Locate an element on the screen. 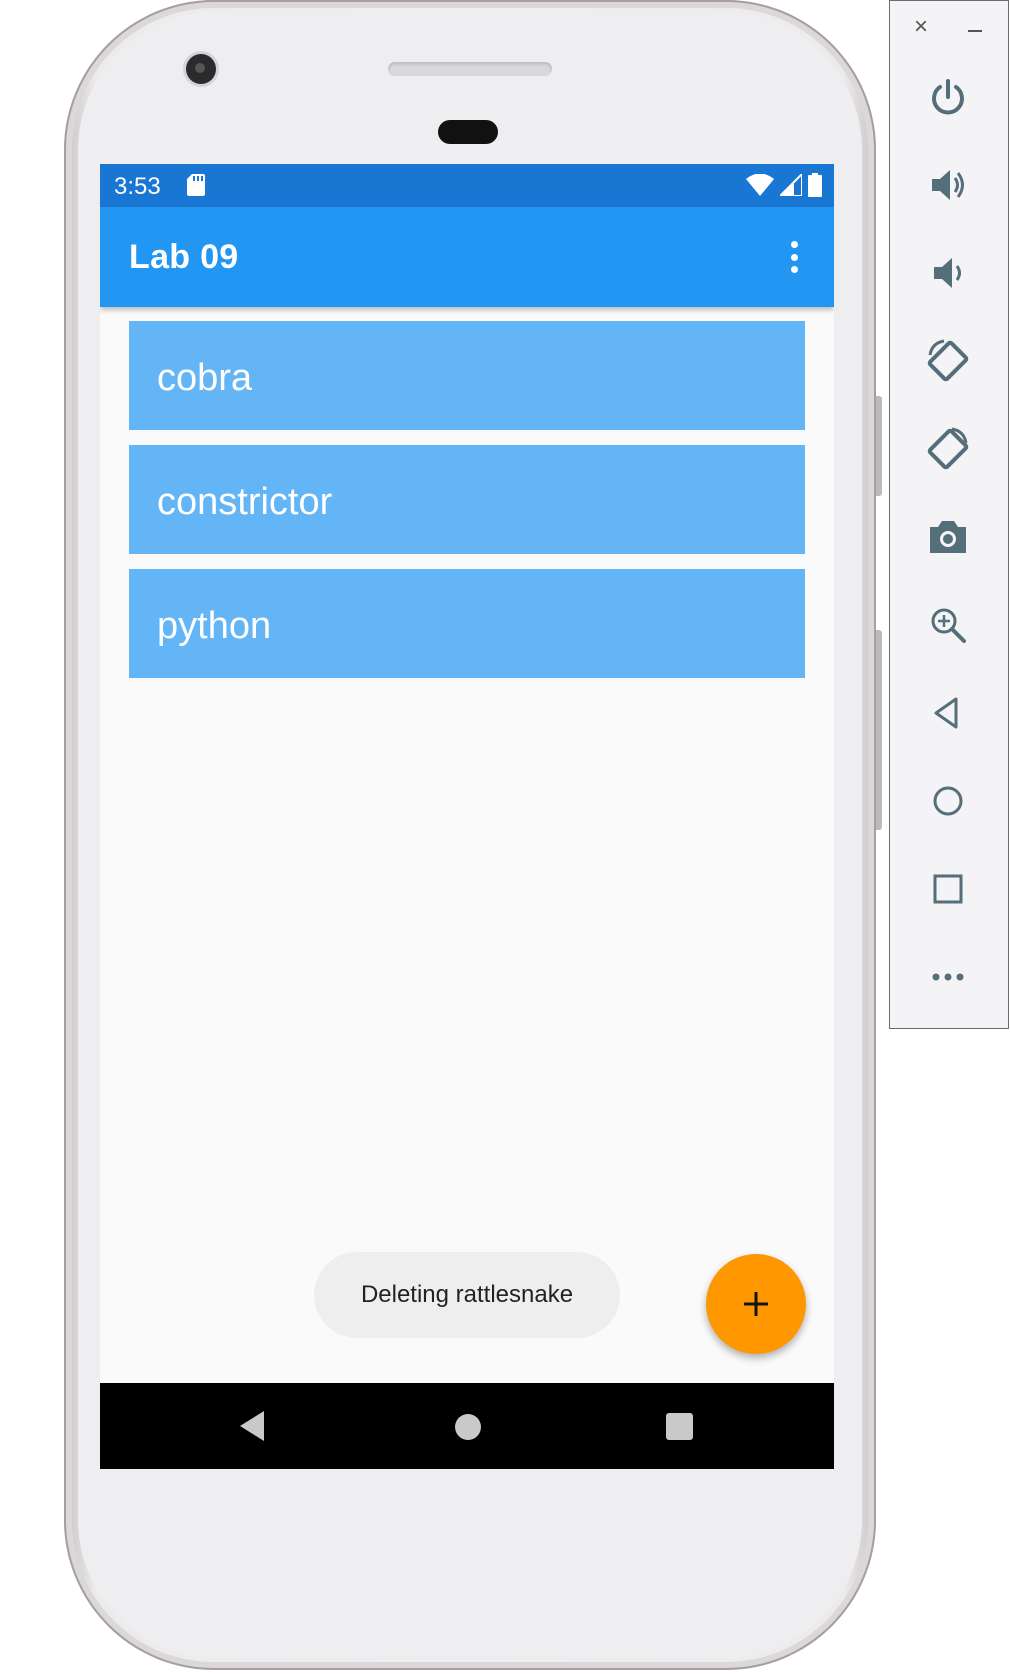 This screenshot has height=1678, width=1010. toast-message: Deleting rattlesnake is located at coordinates (467, 1295).